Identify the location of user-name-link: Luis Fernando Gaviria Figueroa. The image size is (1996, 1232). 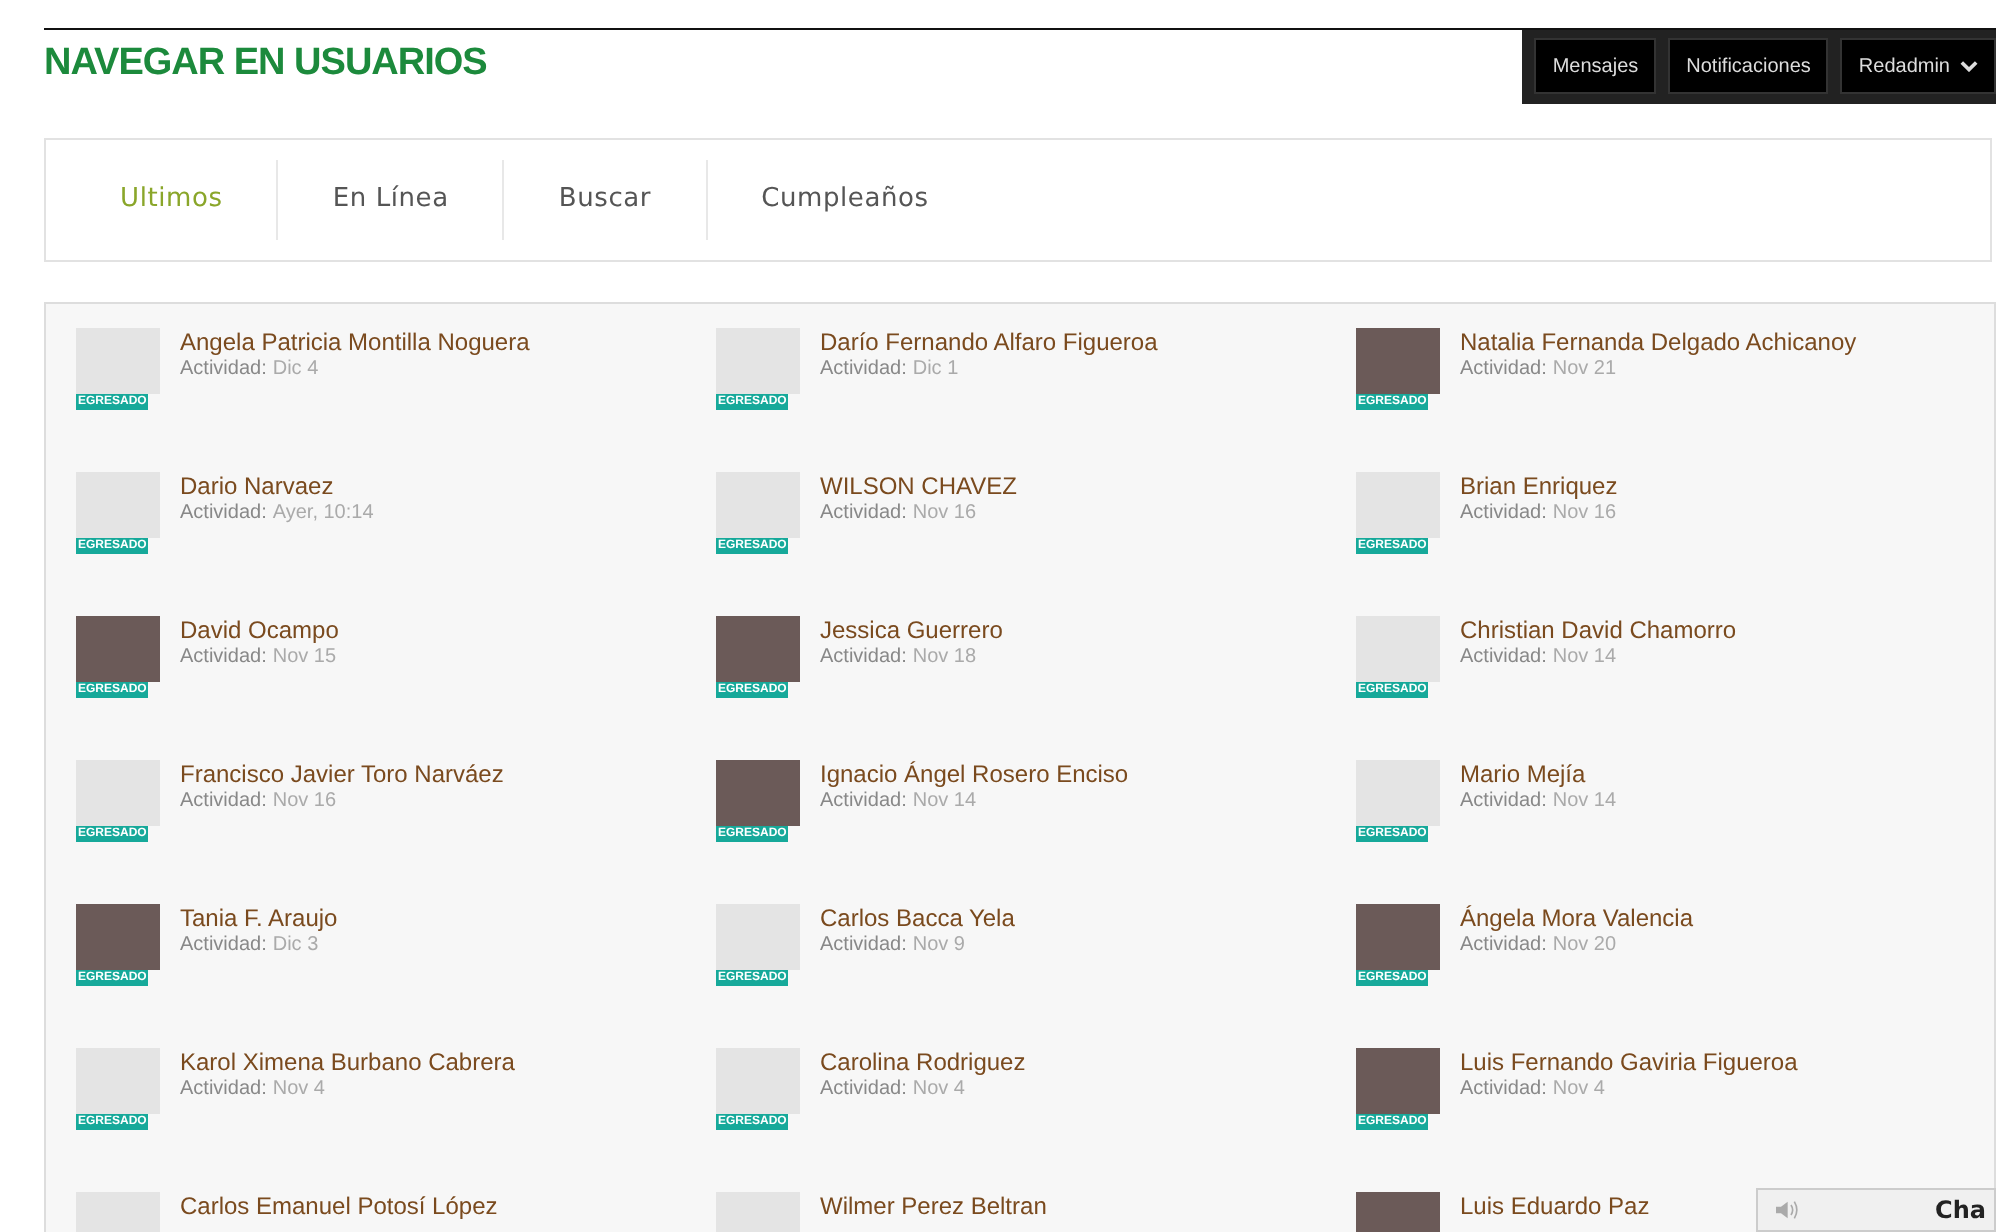
(1629, 1062).